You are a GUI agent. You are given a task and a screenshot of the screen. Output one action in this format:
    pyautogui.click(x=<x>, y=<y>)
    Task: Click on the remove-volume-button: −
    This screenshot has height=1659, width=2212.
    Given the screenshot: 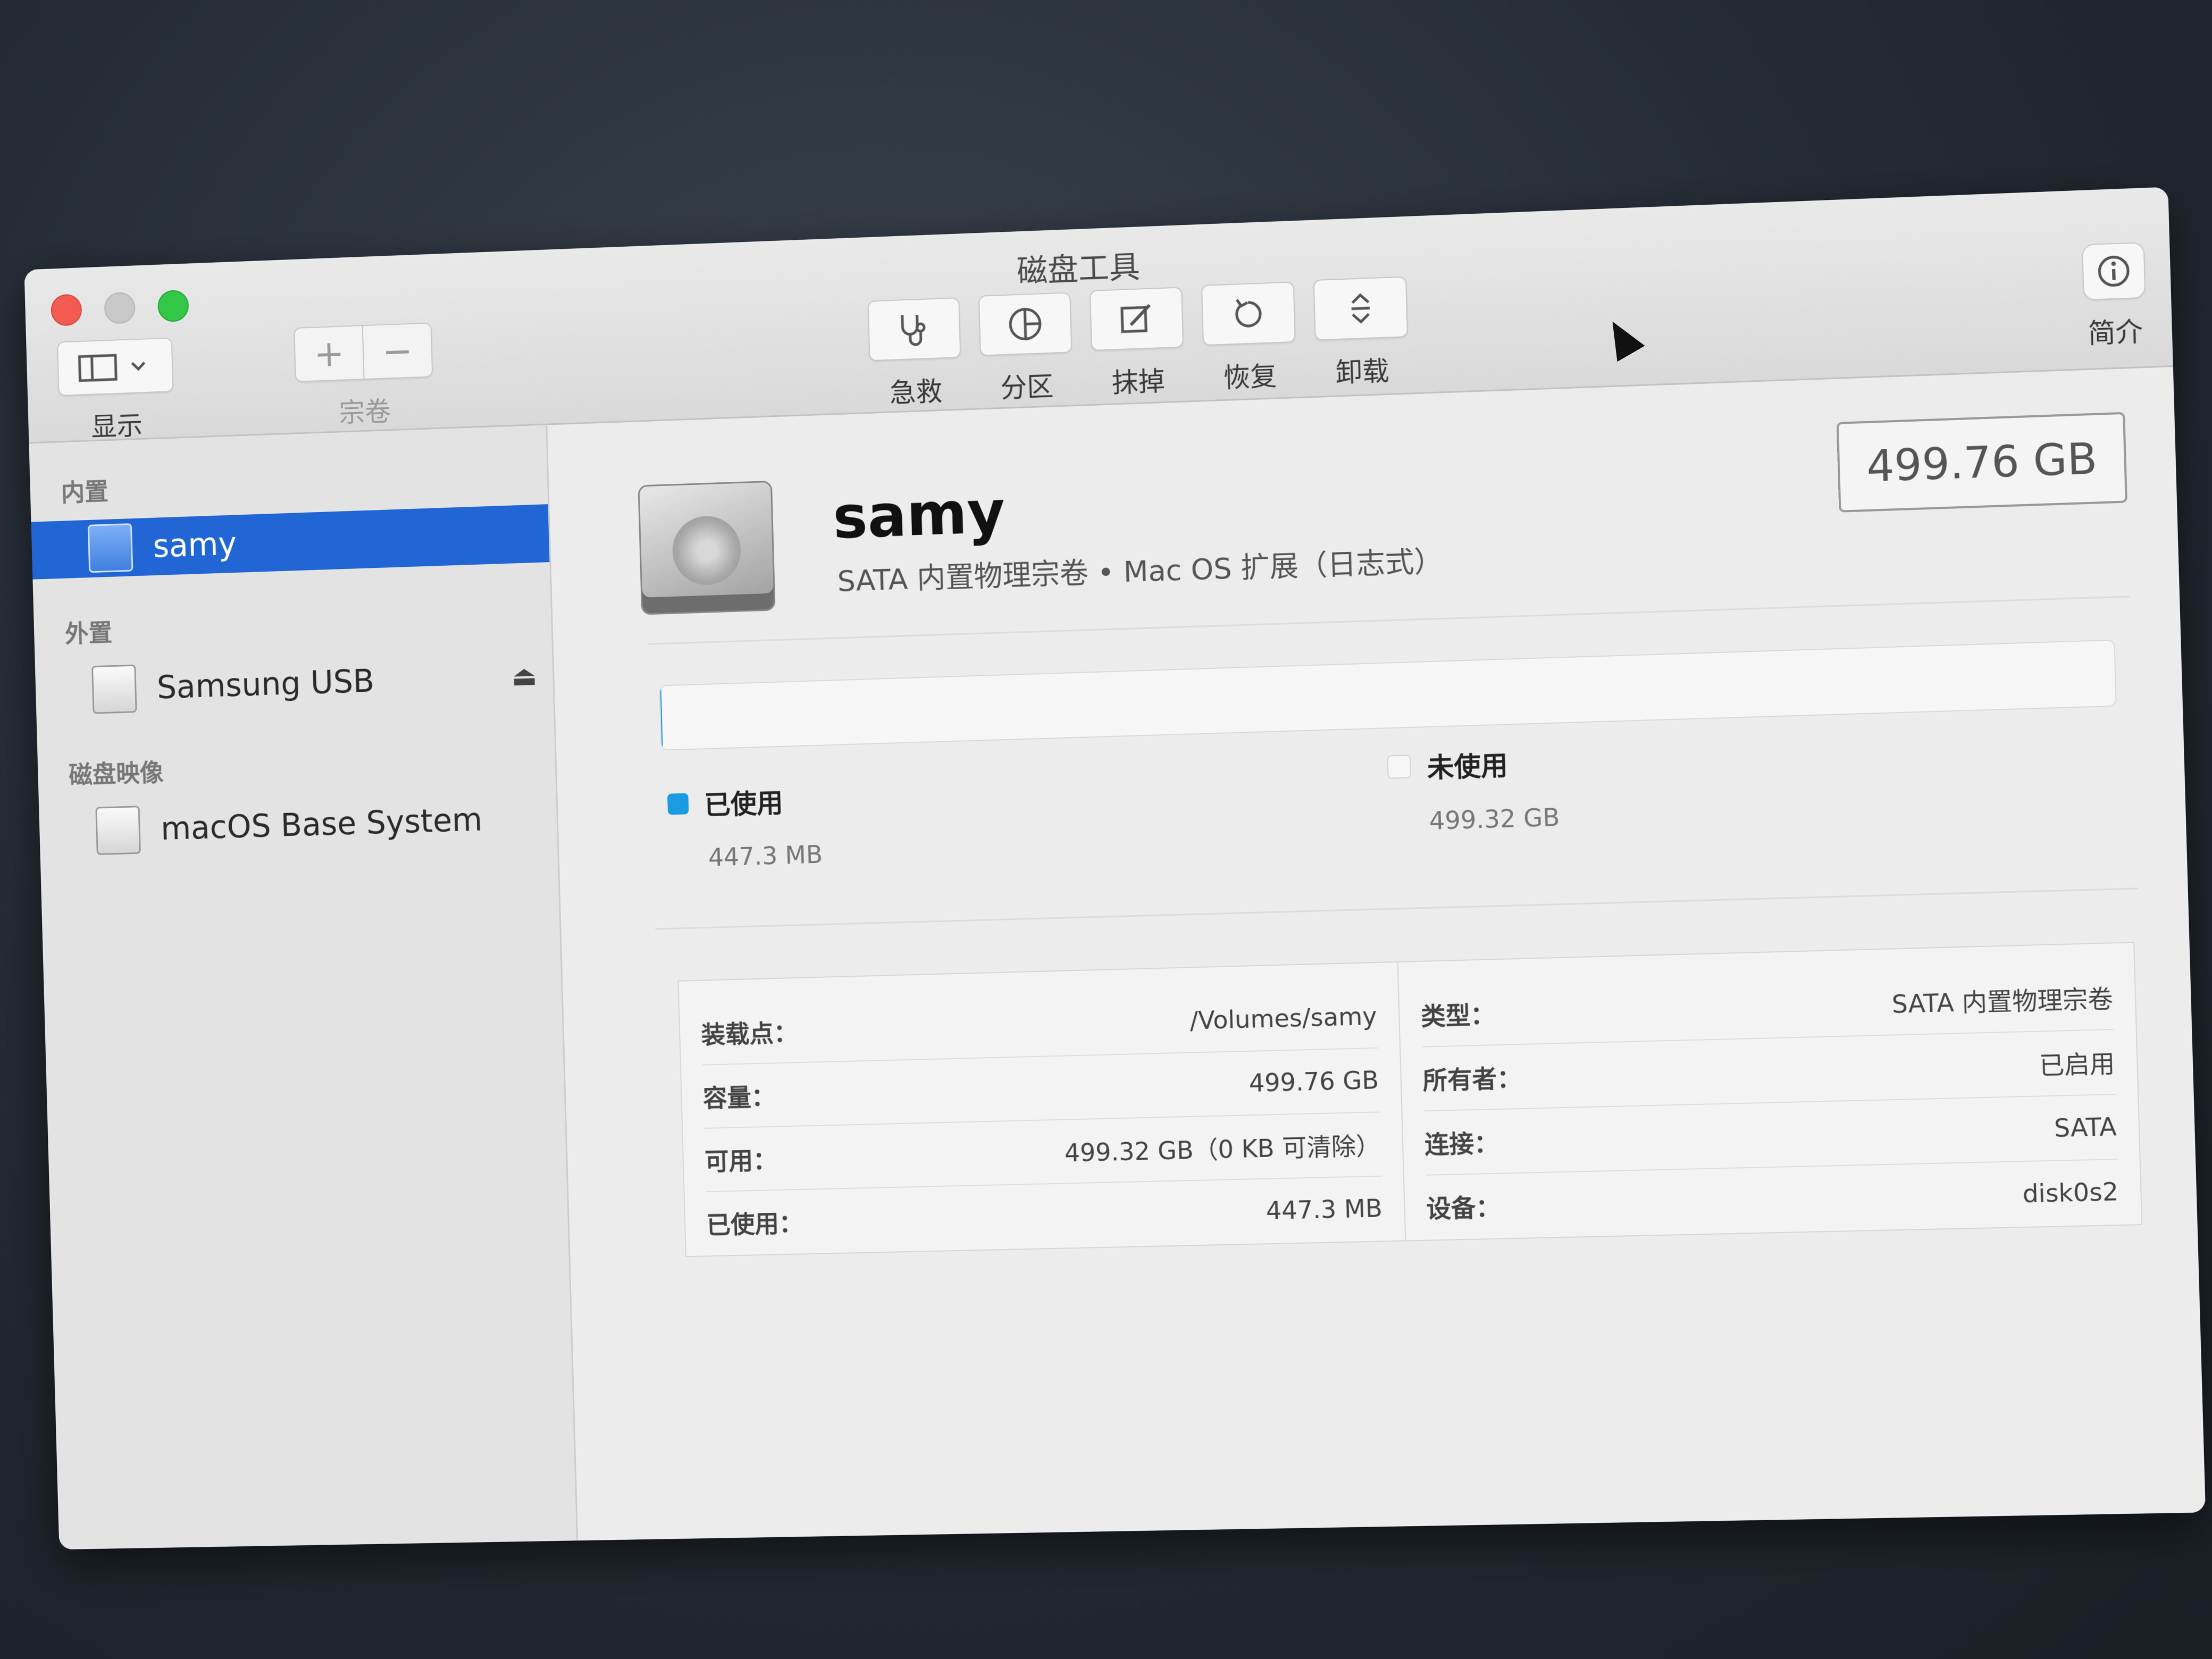 What is the action you would take?
    pyautogui.click(x=398, y=351)
    